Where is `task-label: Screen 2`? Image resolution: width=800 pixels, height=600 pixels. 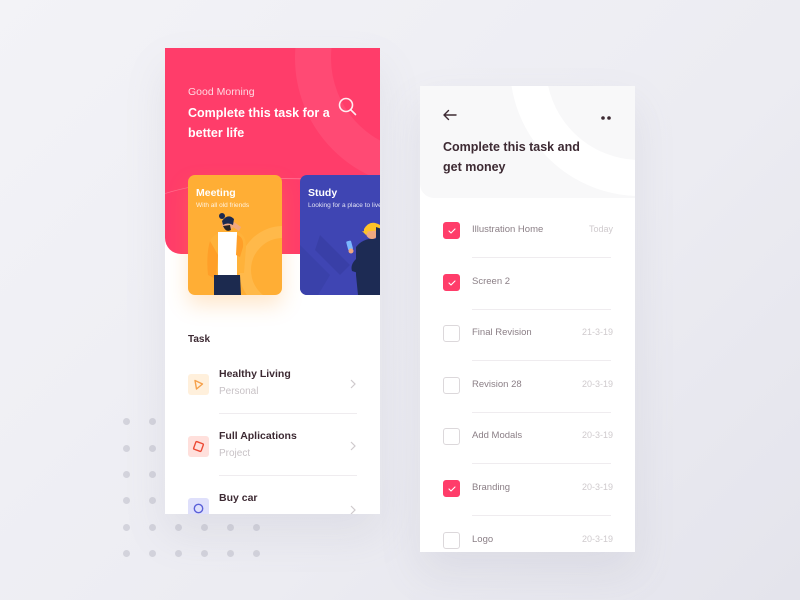 task-label: Screen 2 is located at coordinates (491, 281).